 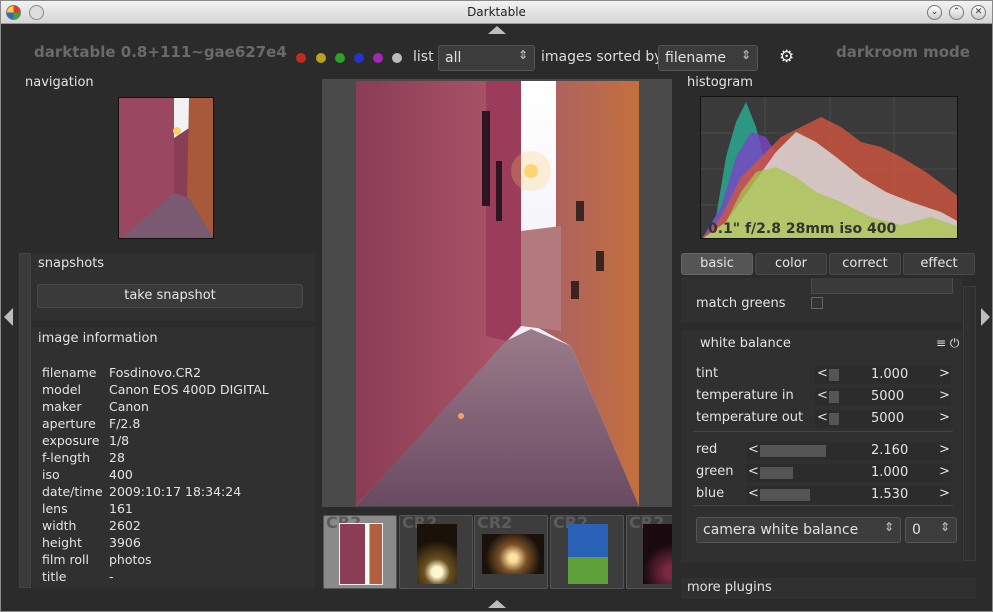 What do you see at coordinates (828, 588) in the screenshot?
I see `more-plugins-module: more plugins` at bounding box center [828, 588].